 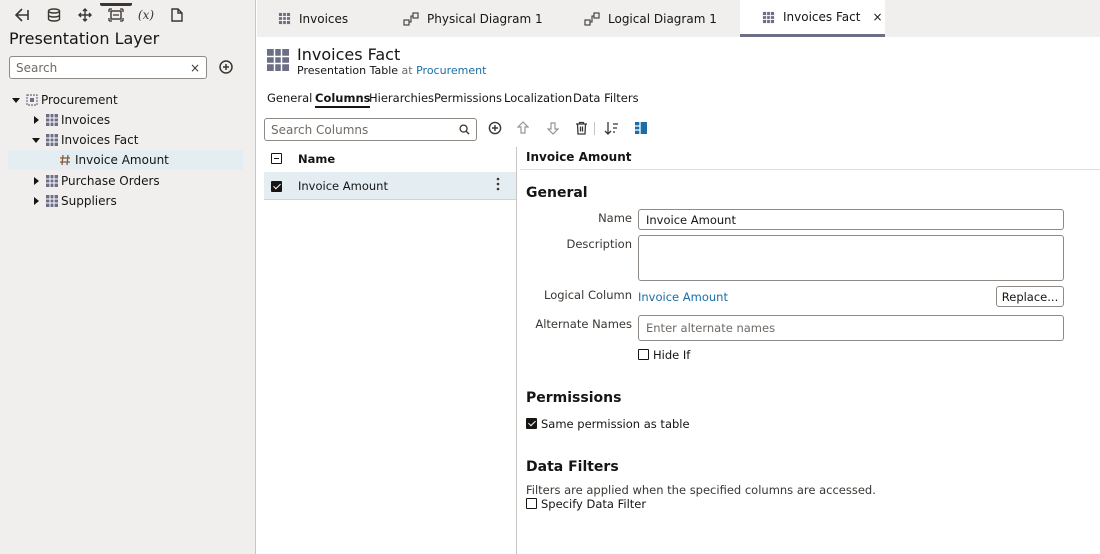 I want to click on search-field: ×, so click(x=108, y=67).